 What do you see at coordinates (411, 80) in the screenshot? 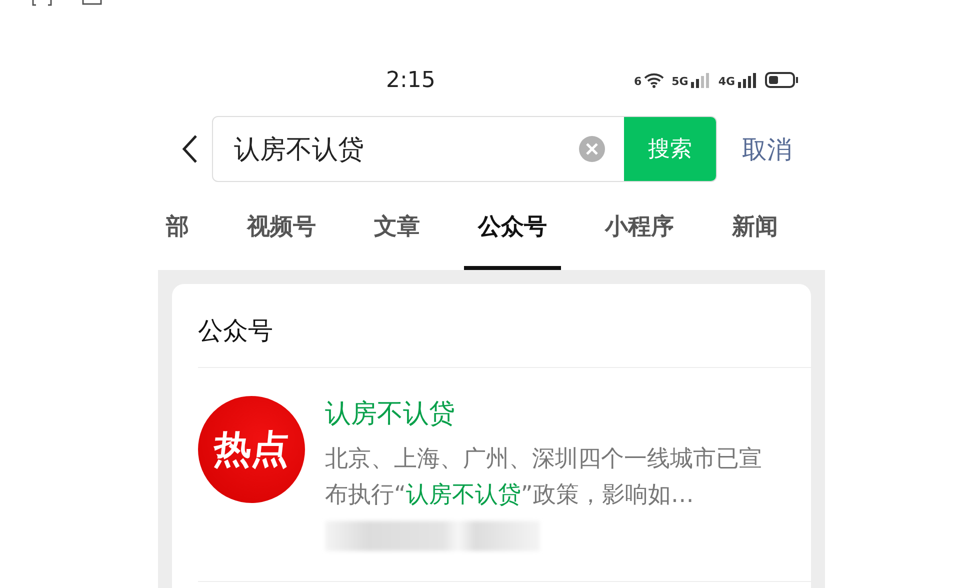
I see `clock-time: 2:15` at bounding box center [411, 80].